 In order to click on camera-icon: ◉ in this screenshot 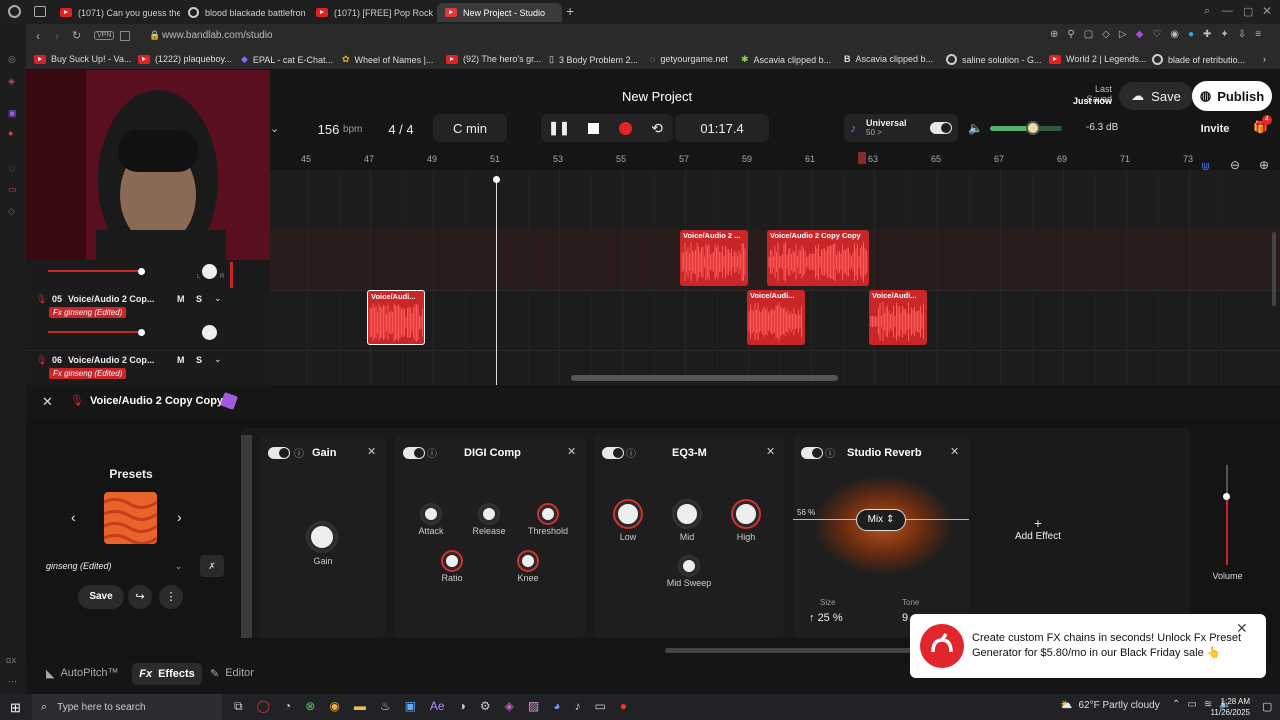, I will do `click(1174, 34)`.